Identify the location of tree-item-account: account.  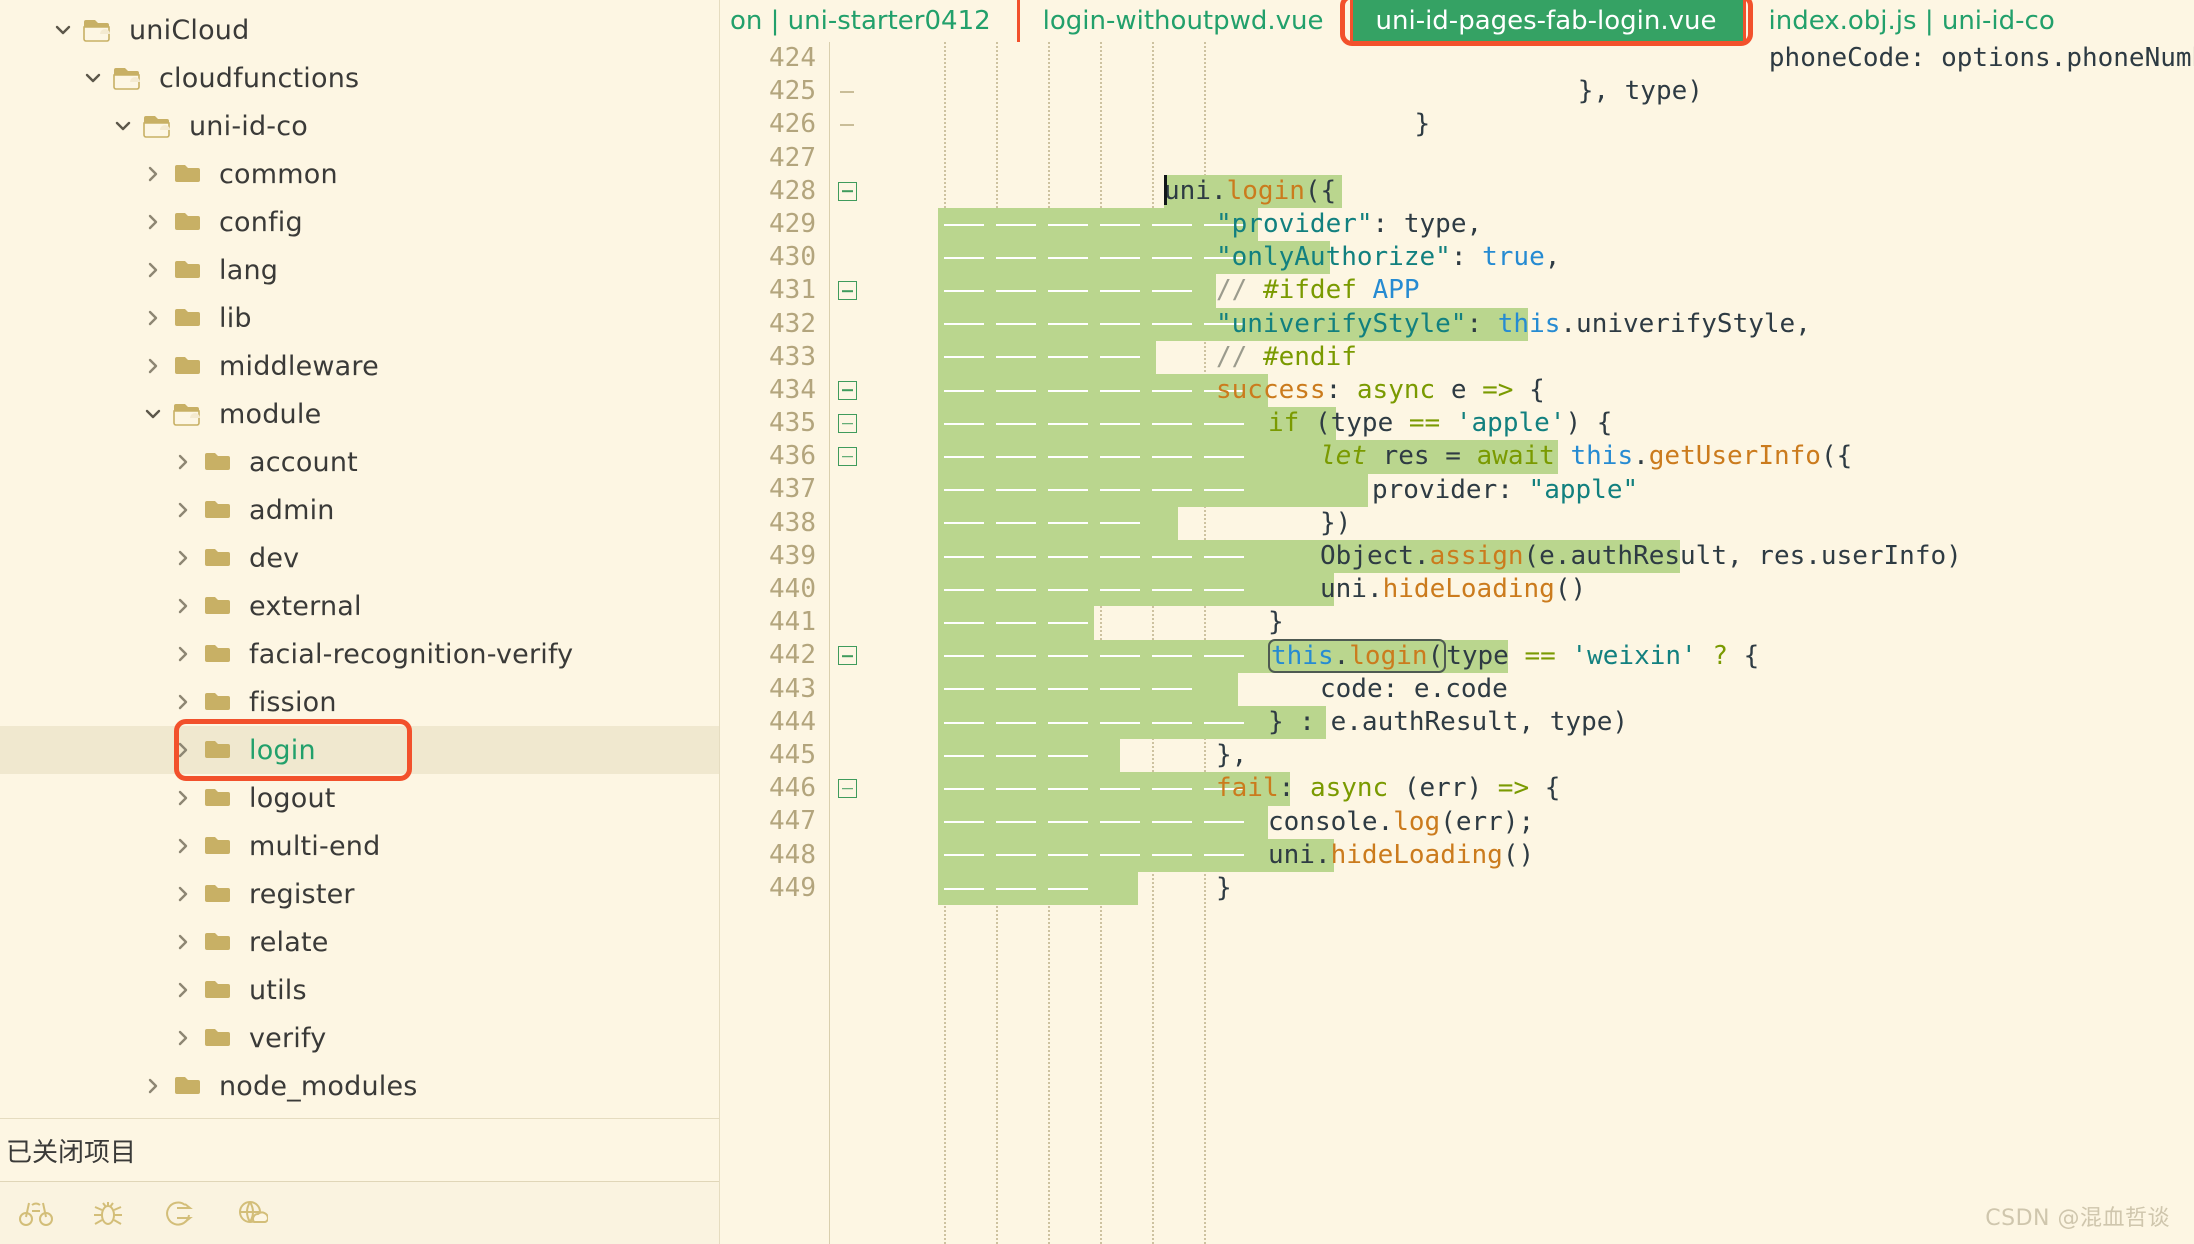
(359, 462).